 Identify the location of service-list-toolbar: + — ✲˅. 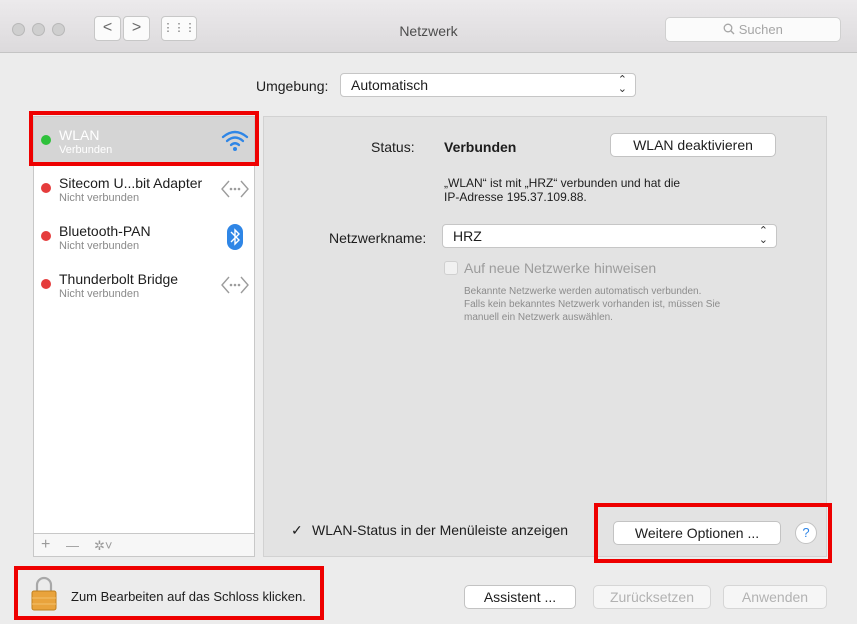
(144, 545).